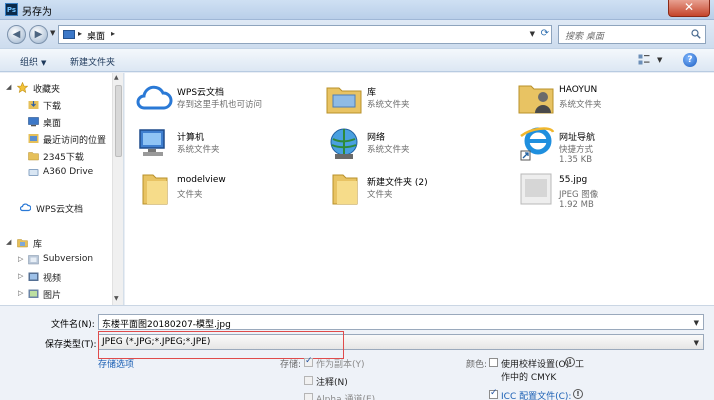 The height and width of the screenshot is (400, 714). What do you see at coordinates (536, 394) in the screenshot?
I see `icc-profile-link: ICC 配置文件(C):` at bounding box center [536, 394].